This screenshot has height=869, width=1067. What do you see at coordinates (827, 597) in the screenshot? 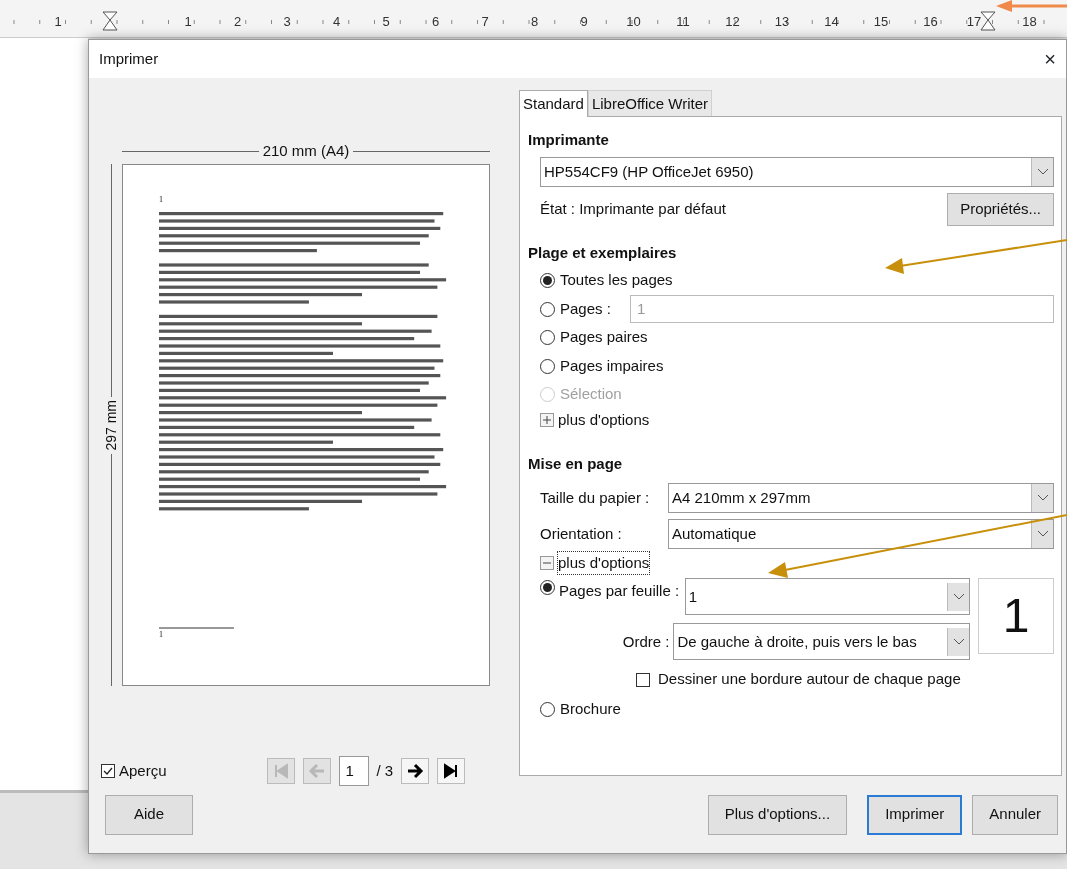
I see `pages-per-sheet-dropdown: 1` at bounding box center [827, 597].